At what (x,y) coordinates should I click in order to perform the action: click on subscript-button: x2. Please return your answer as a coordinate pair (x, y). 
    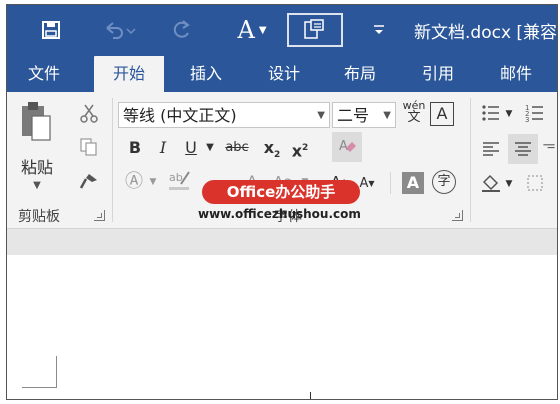
    Looking at the image, I should click on (272, 148).